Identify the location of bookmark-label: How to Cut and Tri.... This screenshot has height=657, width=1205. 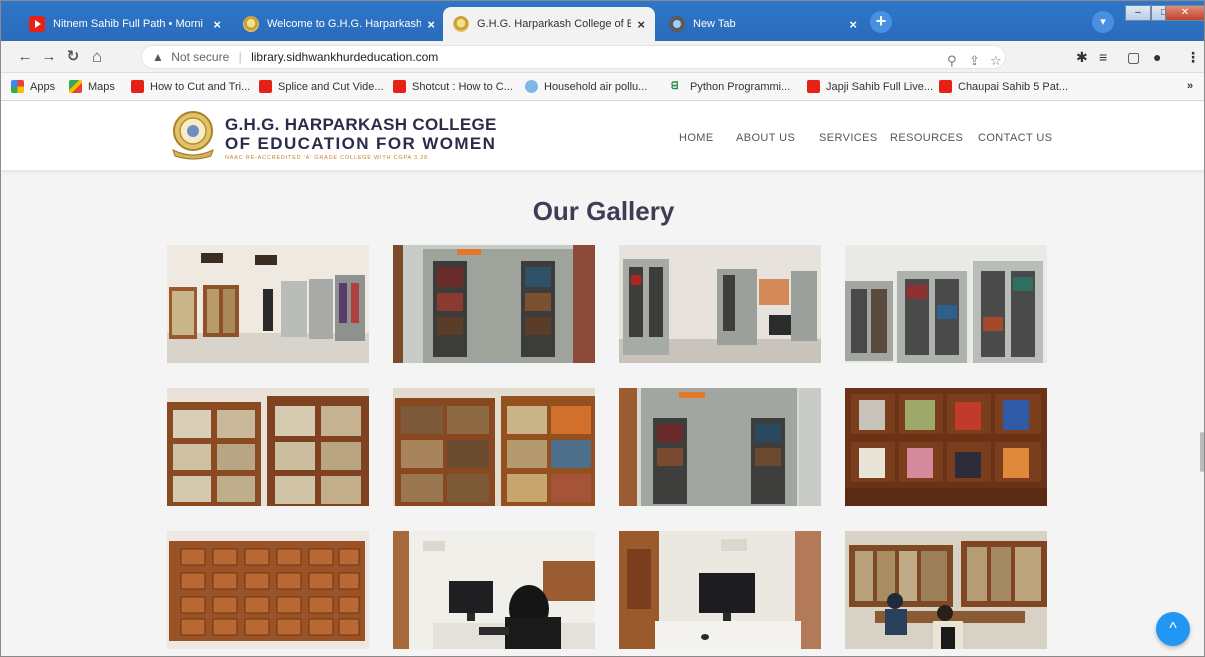
(200, 86).